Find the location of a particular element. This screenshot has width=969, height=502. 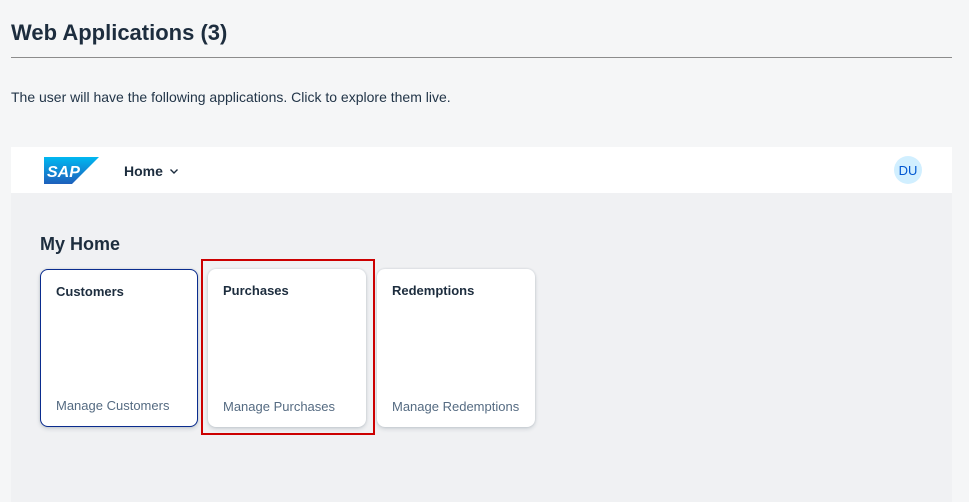

home-menu-button: Home is located at coordinates (151, 171).